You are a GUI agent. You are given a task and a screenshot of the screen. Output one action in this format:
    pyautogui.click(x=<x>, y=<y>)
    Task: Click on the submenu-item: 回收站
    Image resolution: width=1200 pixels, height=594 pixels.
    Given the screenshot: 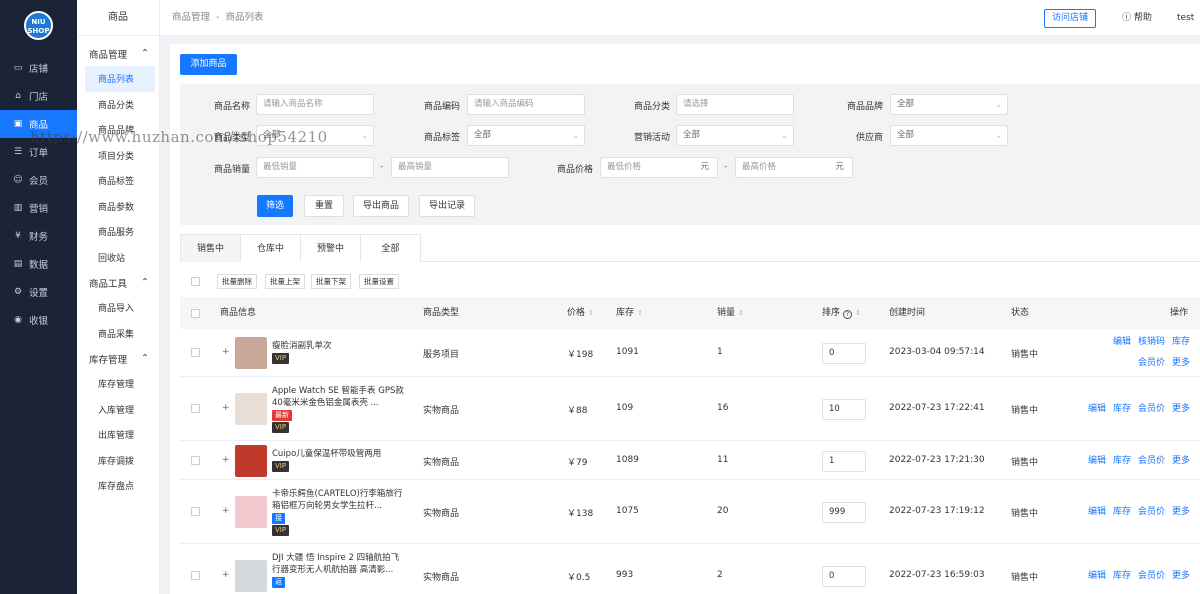 What is the action you would take?
    pyautogui.click(x=118, y=258)
    